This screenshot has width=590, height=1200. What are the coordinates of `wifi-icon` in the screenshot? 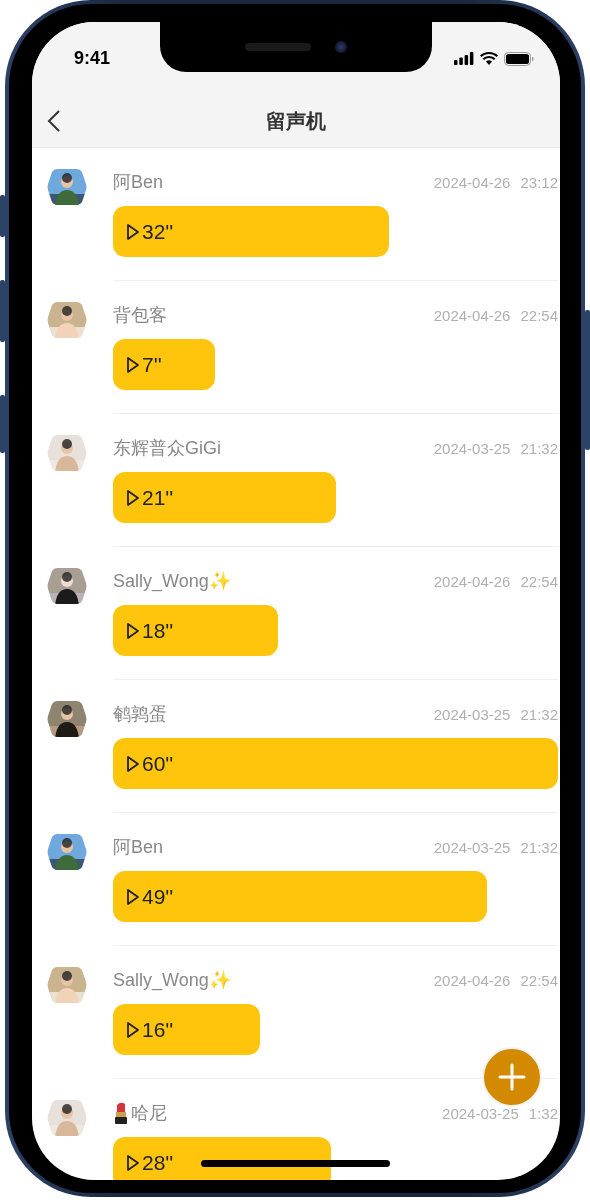 It's located at (489, 58).